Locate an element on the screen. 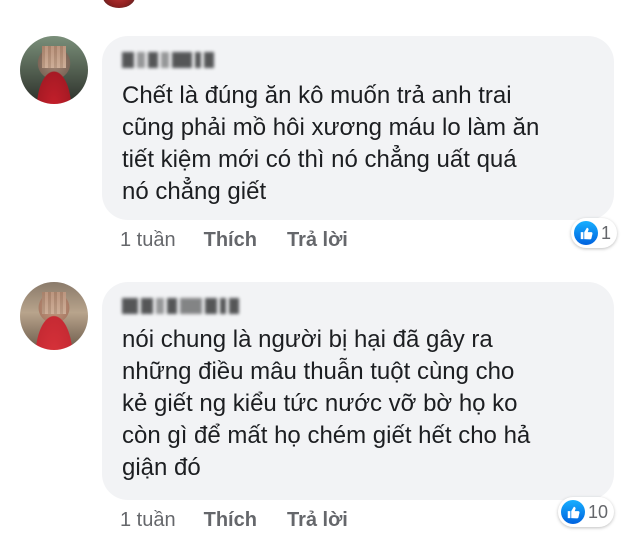 The image size is (637, 557). reaction-count: 10 is located at coordinates (598, 511).